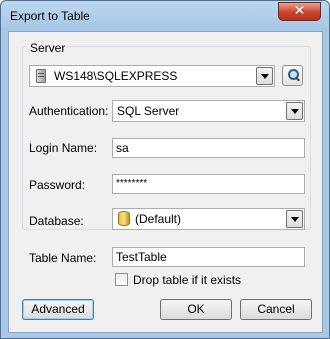  What do you see at coordinates (187, 280) in the screenshot?
I see `drop-table-label: Drop table if it exists` at bounding box center [187, 280].